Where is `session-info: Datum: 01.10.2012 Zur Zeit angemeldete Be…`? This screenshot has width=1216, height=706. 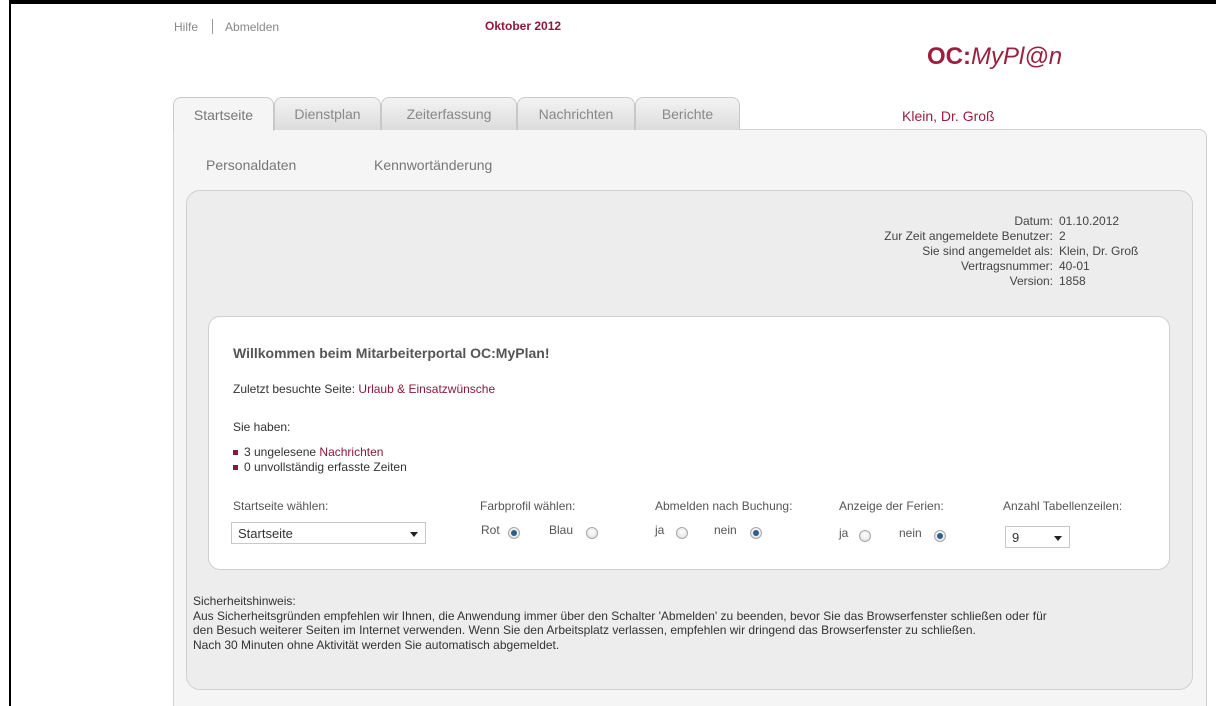
session-info: Datum: 01.10.2012 Zur Zeit angemeldete Be… is located at coordinates (1024, 251).